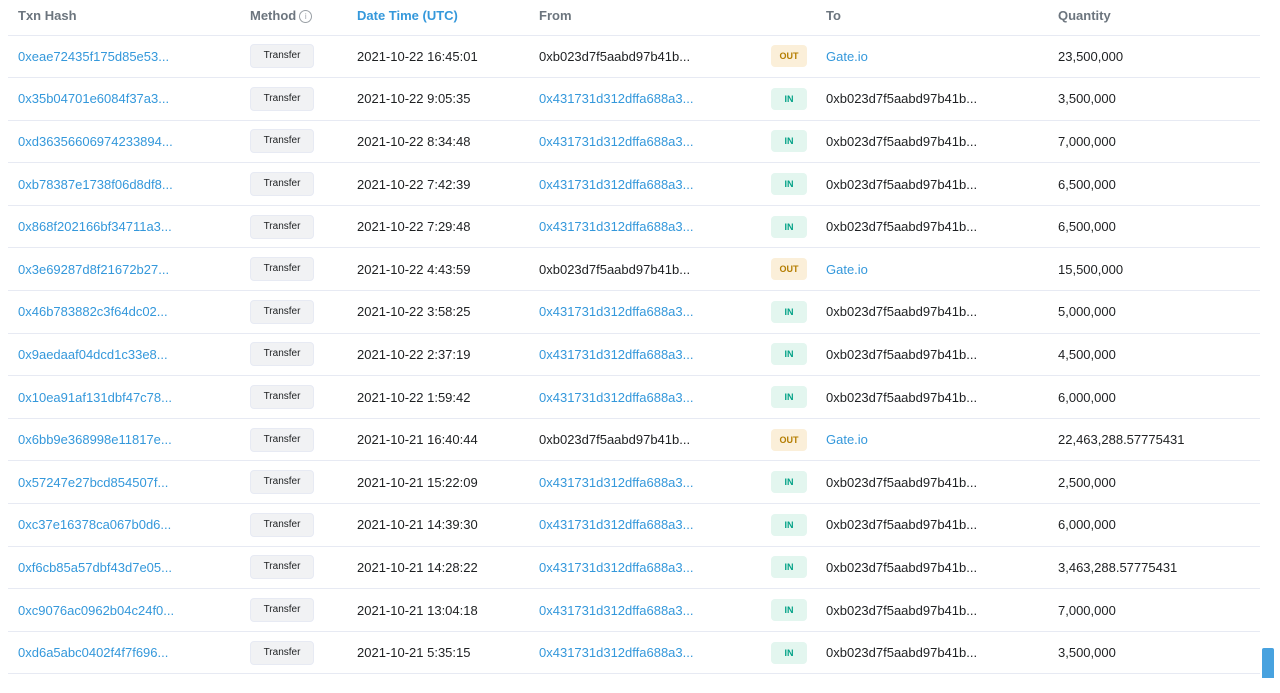  I want to click on date-time-cell: 2021-10-22 2:37:19, so click(438, 355).